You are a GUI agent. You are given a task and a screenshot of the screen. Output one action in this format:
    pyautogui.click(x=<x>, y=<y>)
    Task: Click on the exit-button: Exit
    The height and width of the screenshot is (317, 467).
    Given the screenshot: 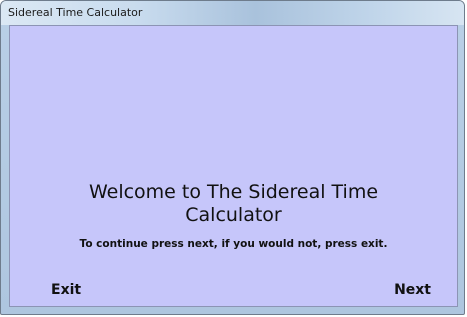 What is the action you would take?
    pyautogui.click(x=66, y=290)
    